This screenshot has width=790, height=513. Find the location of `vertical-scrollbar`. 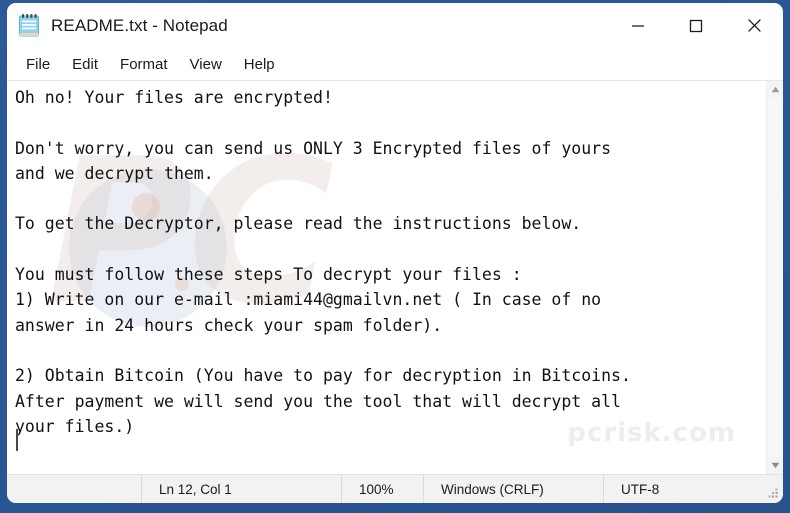

vertical-scrollbar is located at coordinates (774, 277).